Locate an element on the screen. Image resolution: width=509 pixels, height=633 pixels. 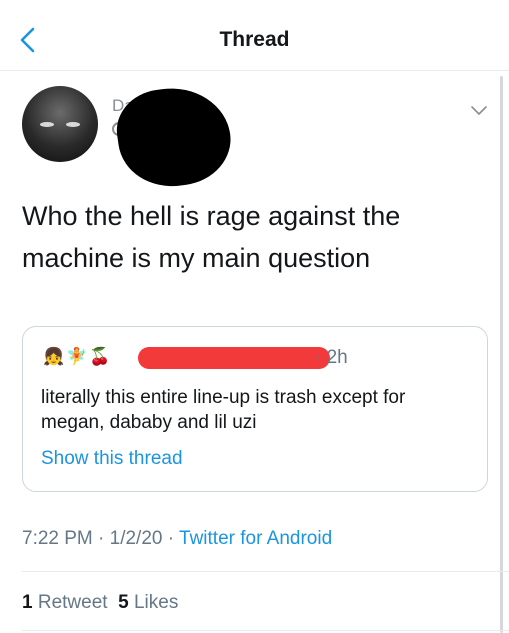
scrollbar is located at coordinates (501, 354).